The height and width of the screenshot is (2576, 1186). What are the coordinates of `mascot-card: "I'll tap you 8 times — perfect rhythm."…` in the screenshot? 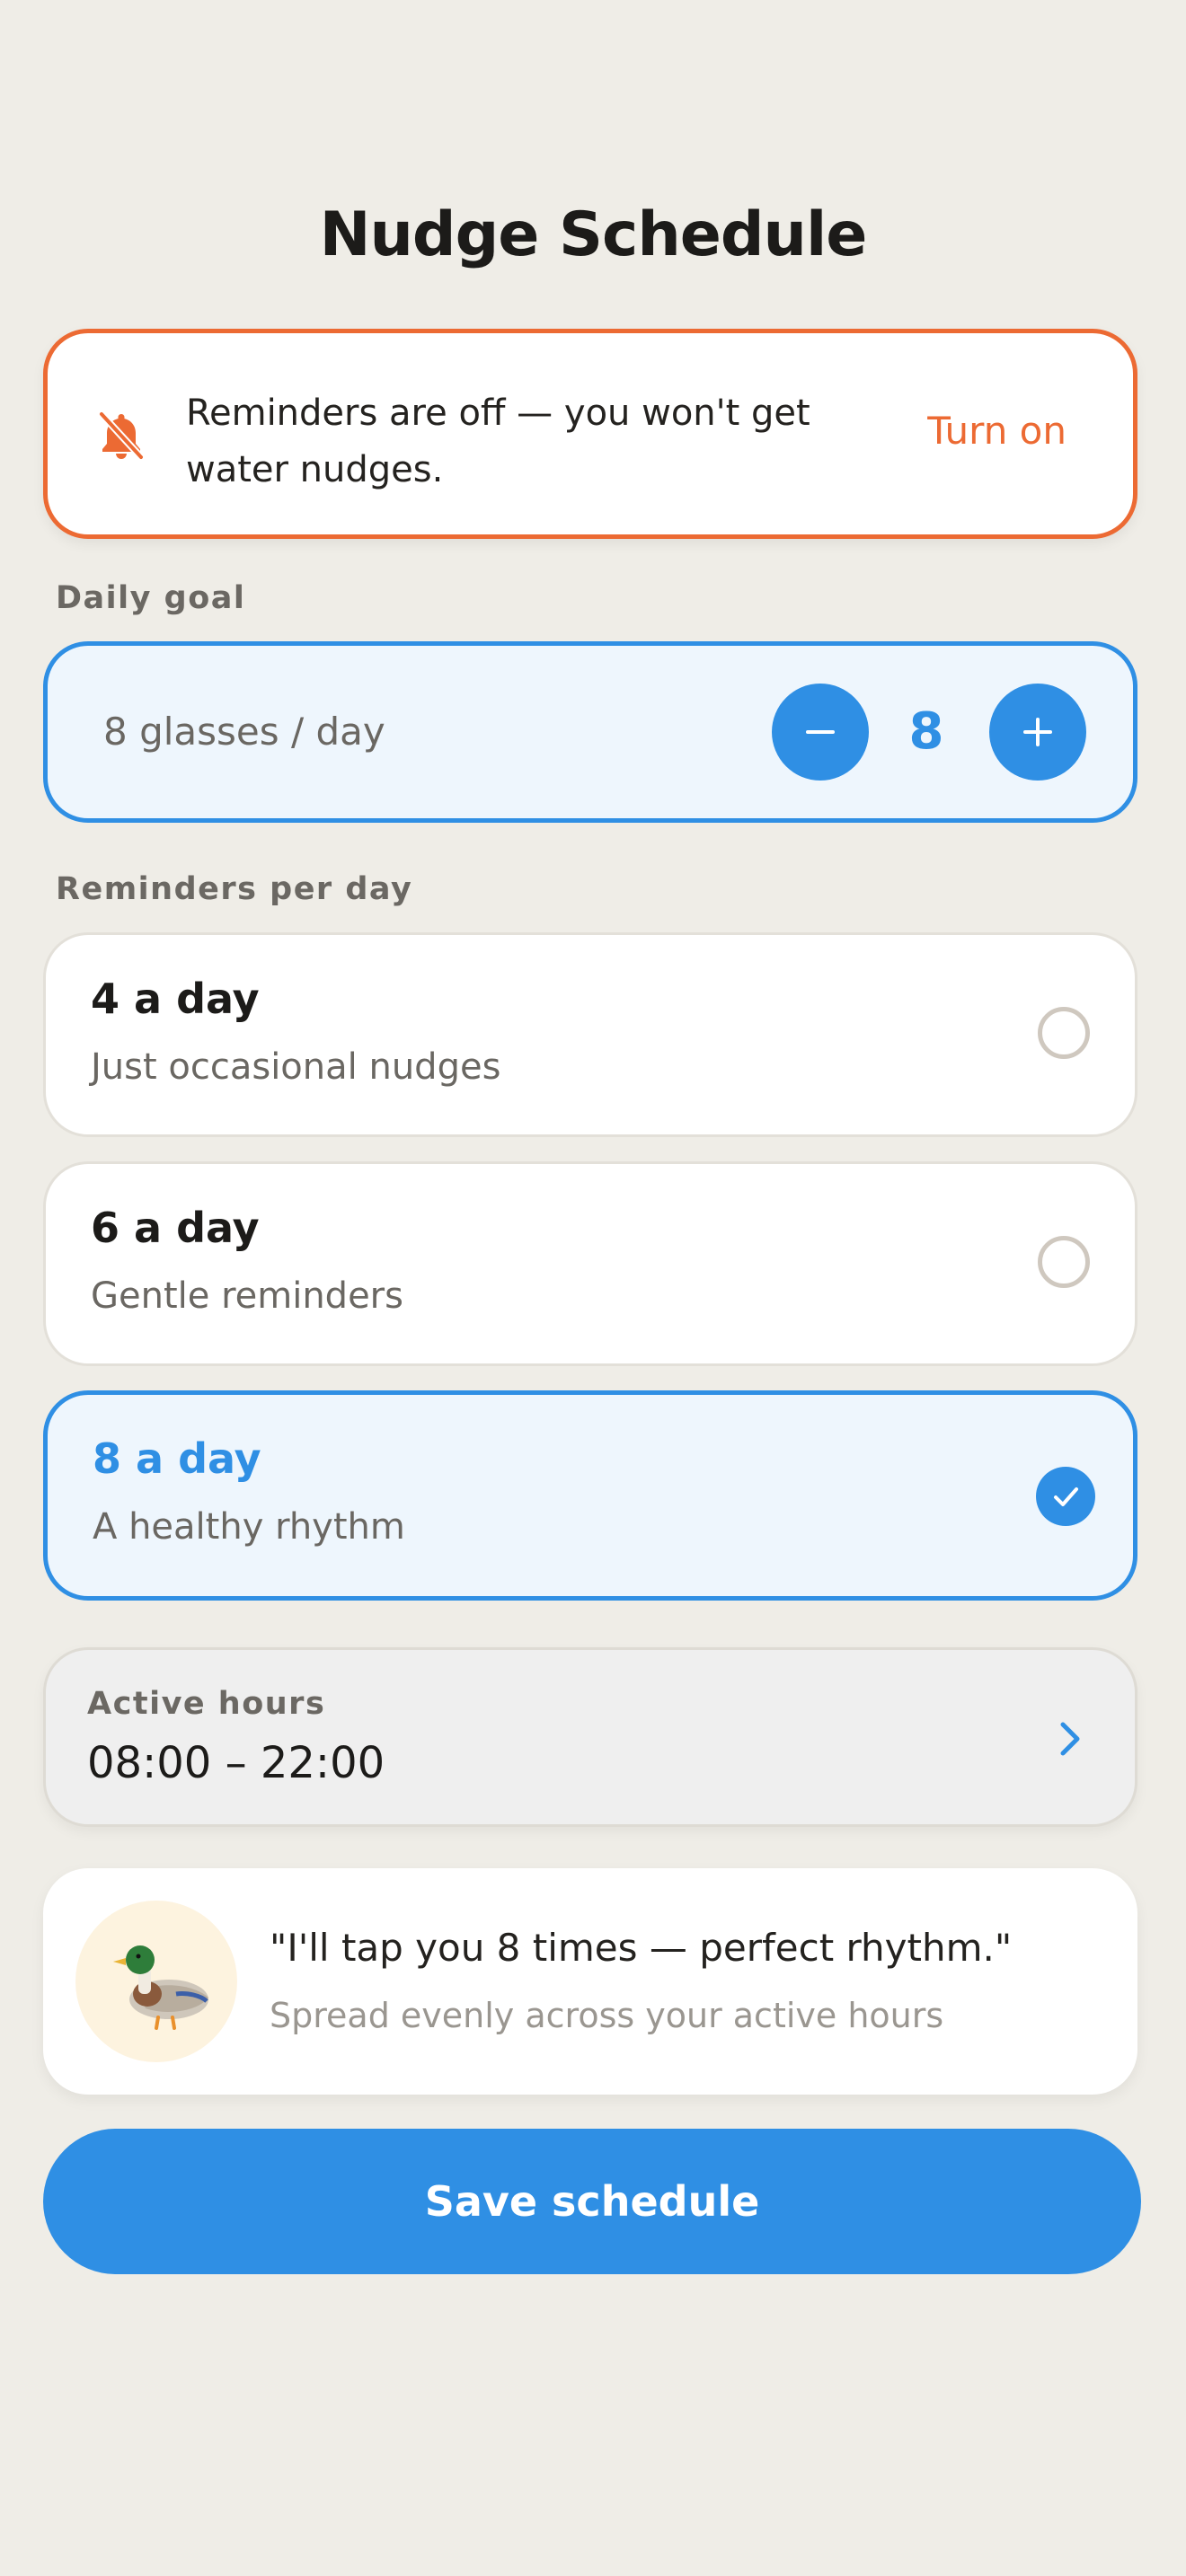 It's located at (590, 1981).